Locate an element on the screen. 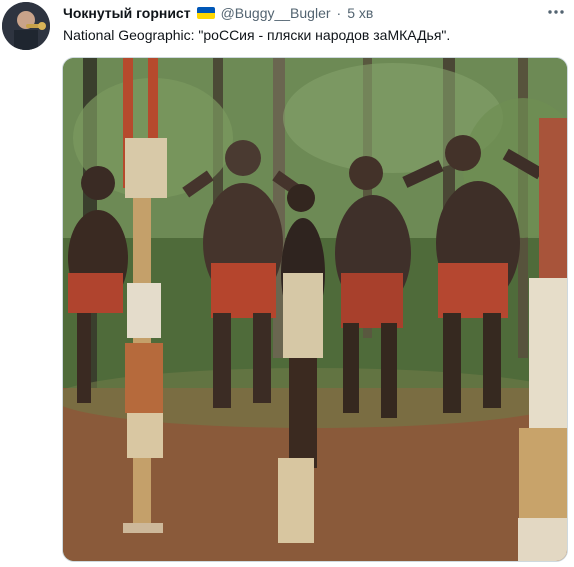 This screenshot has height=567, width=574. tweet-header: Чокнутый горнист @Buggy__Bugler · 5 хв is located at coordinates (298, 13).